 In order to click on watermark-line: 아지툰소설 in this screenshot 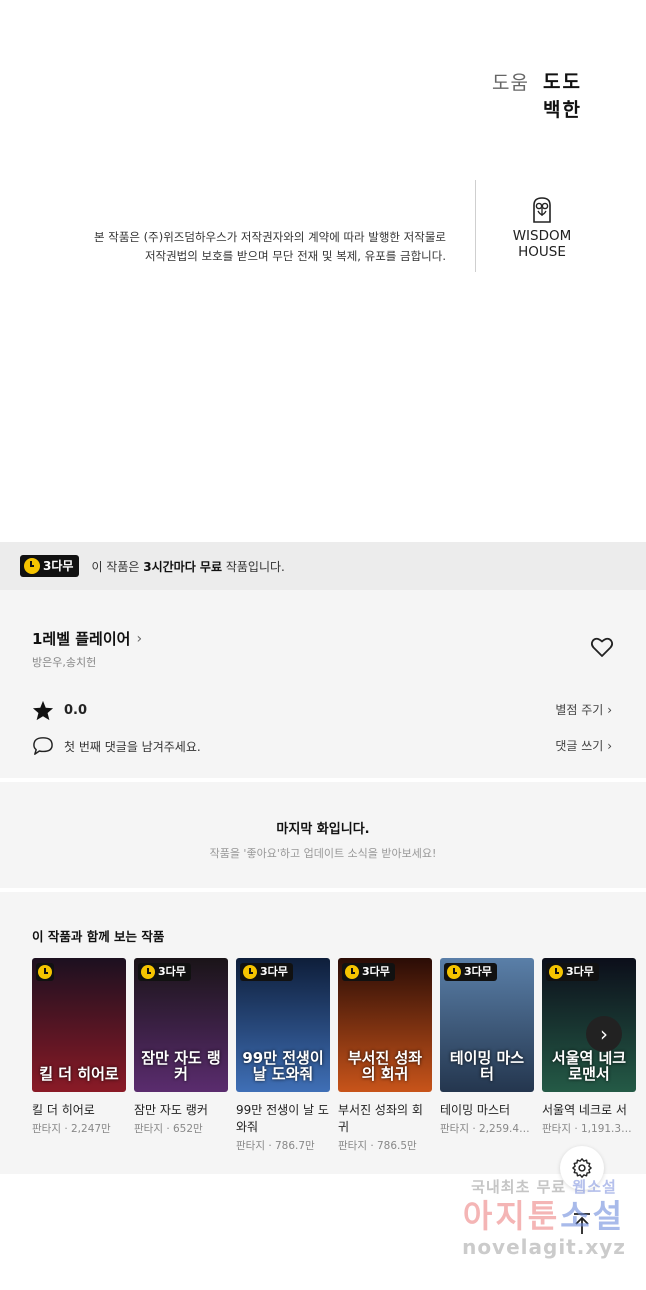, I will do `click(544, 1216)`.